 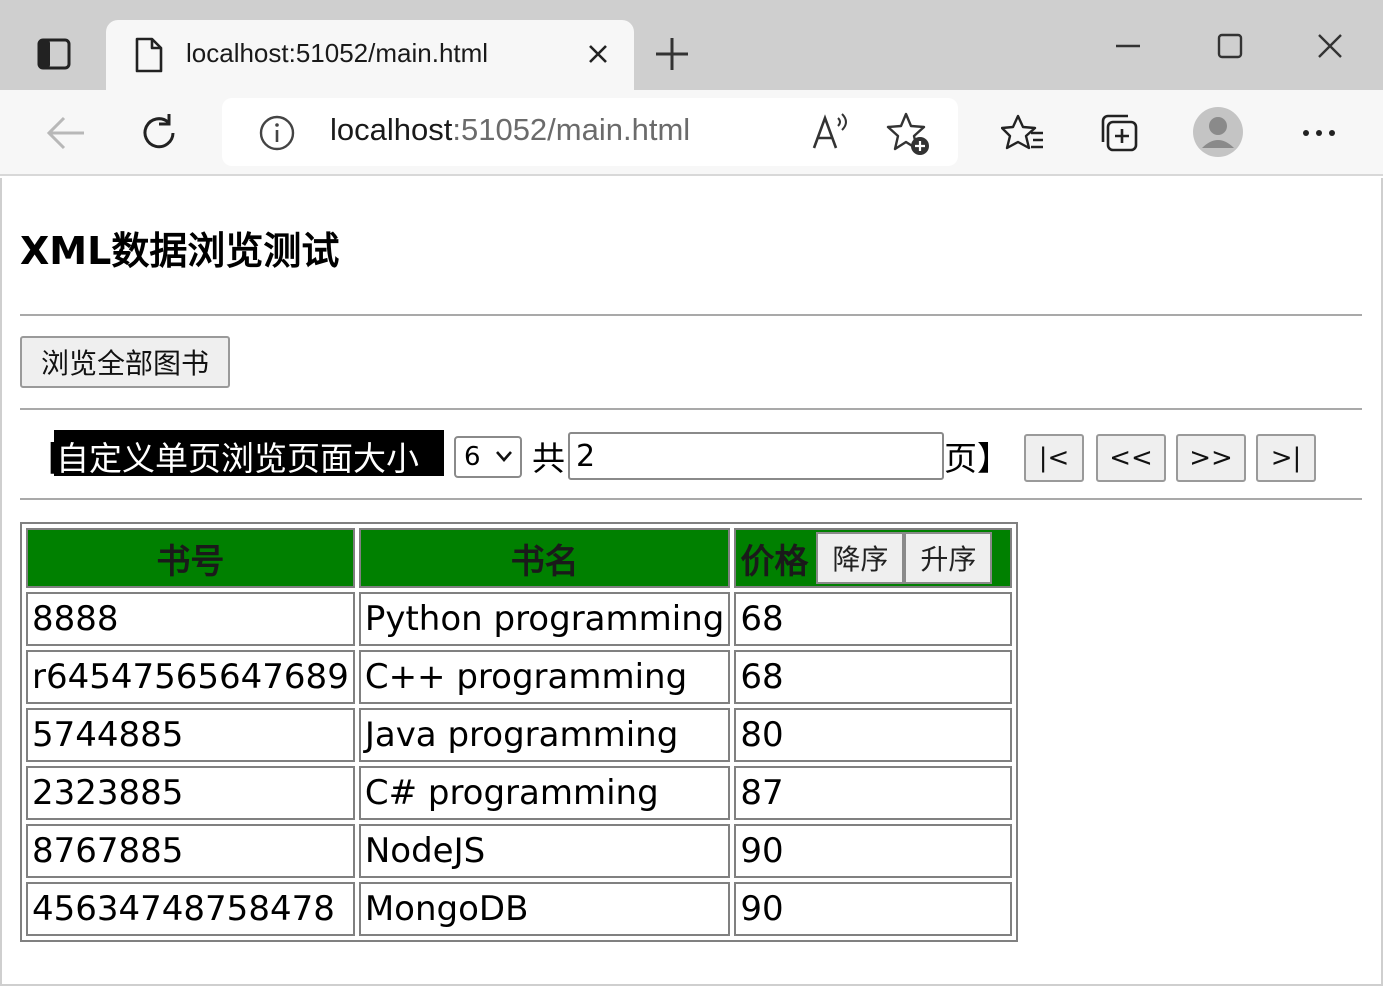 I want to click on active-tab: localhost:51052/main.html, so click(x=370, y=56).